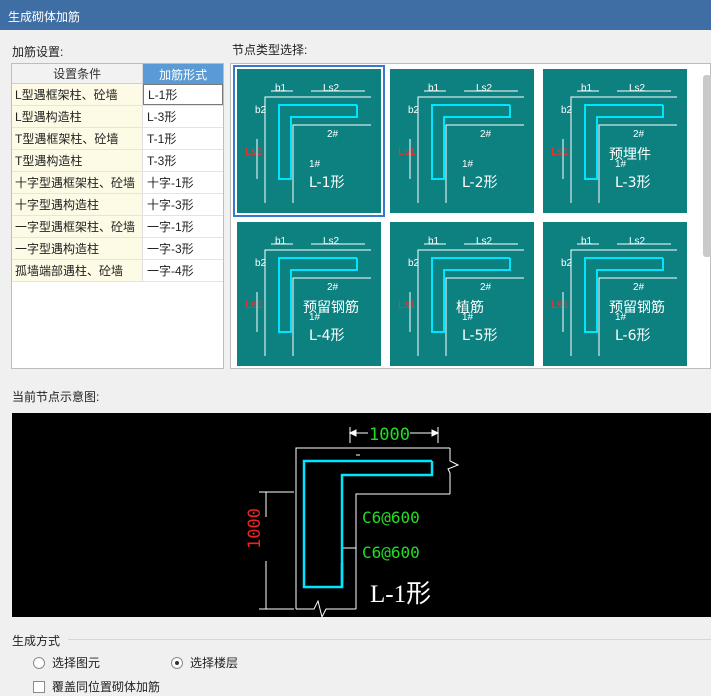  I want to click on preview-node-name: L-1形, so click(400, 594).